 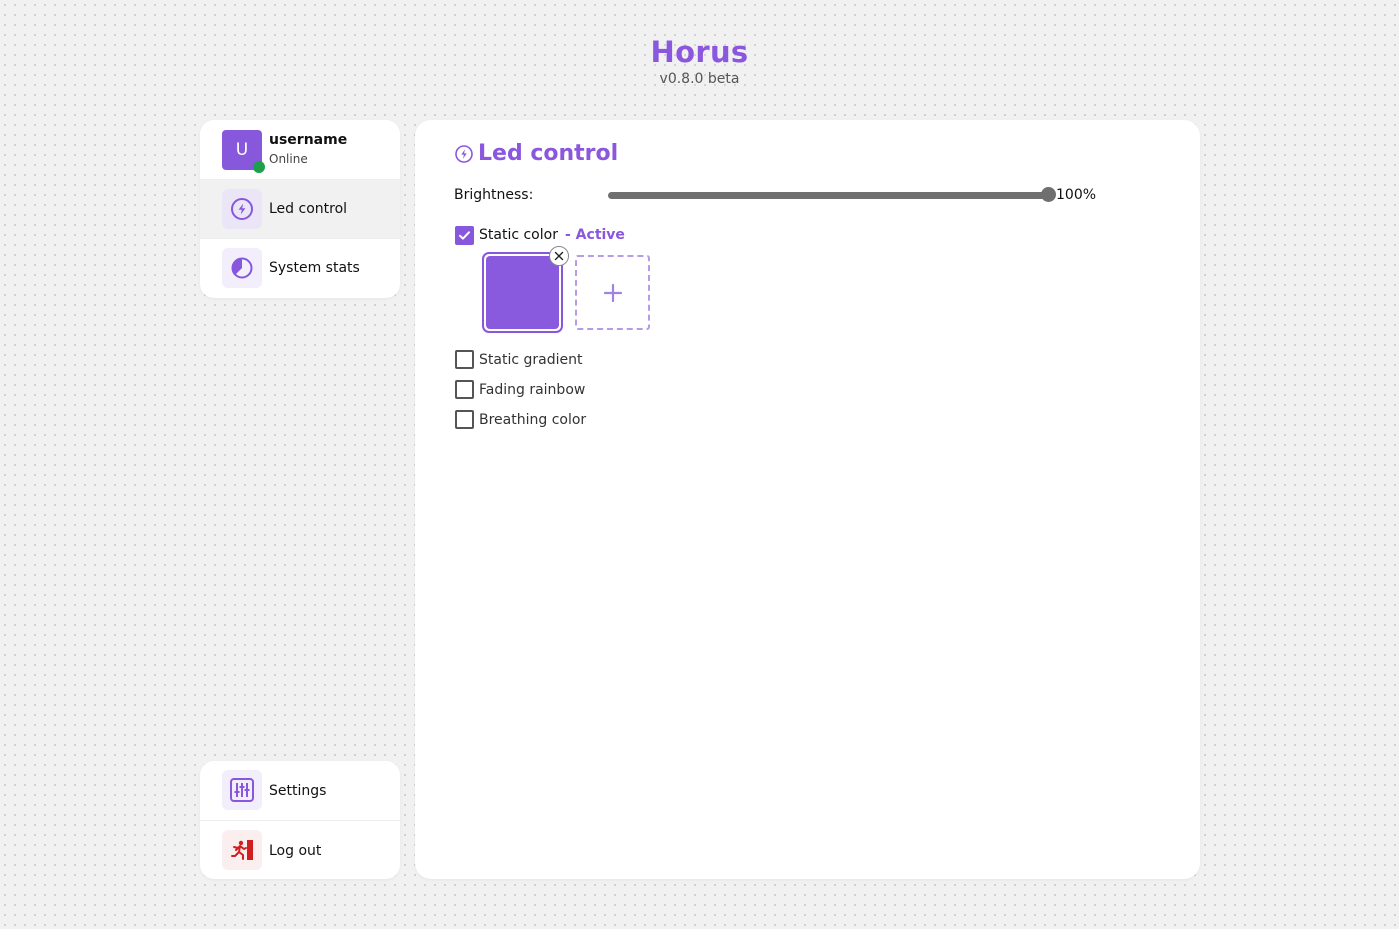 What do you see at coordinates (699, 52) in the screenshot?
I see `app-title: Horus` at bounding box center [699, 52].